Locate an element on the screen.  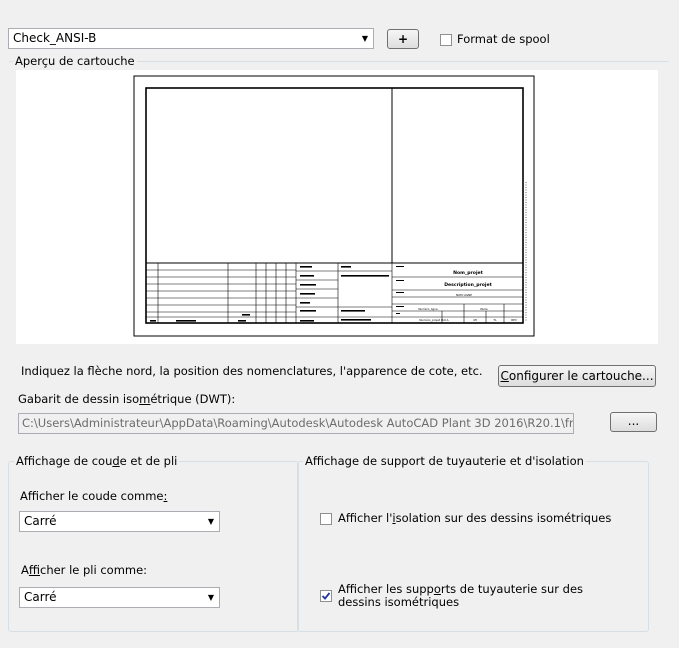
insulation-checkbox is located at coordinates (326, 519).